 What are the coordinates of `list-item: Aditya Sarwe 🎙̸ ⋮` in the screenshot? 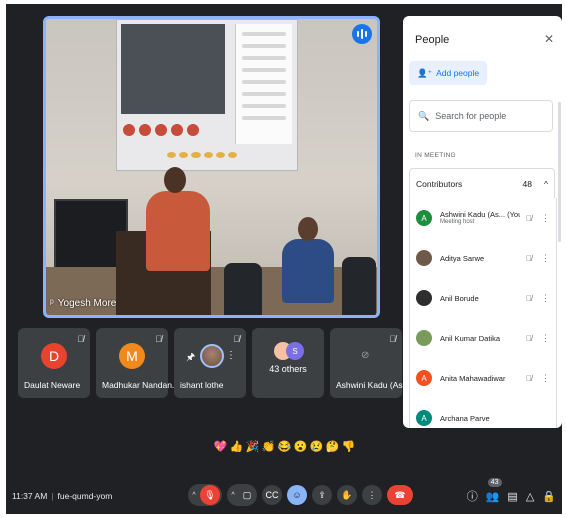 It's located at (483, 258).